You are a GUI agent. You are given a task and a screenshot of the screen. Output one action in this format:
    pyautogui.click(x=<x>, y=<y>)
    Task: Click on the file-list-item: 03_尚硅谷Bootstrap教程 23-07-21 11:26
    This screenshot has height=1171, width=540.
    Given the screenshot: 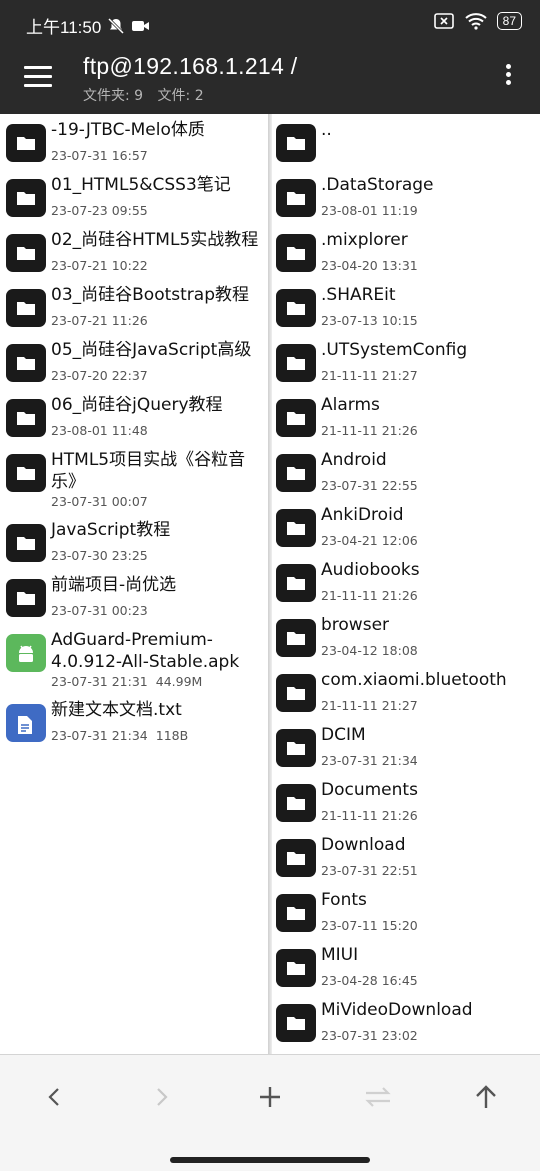 What is the action you would take?
    pyautogui.click(x=134, y=306)
    